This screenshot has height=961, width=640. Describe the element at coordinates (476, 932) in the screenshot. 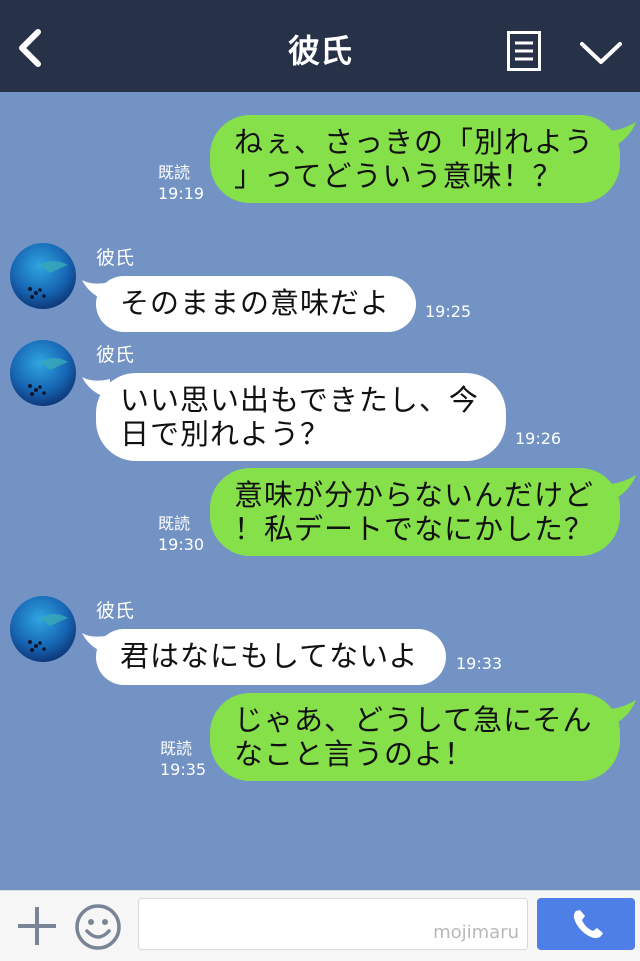

I see `watermark-text: mojimaru` at that location.